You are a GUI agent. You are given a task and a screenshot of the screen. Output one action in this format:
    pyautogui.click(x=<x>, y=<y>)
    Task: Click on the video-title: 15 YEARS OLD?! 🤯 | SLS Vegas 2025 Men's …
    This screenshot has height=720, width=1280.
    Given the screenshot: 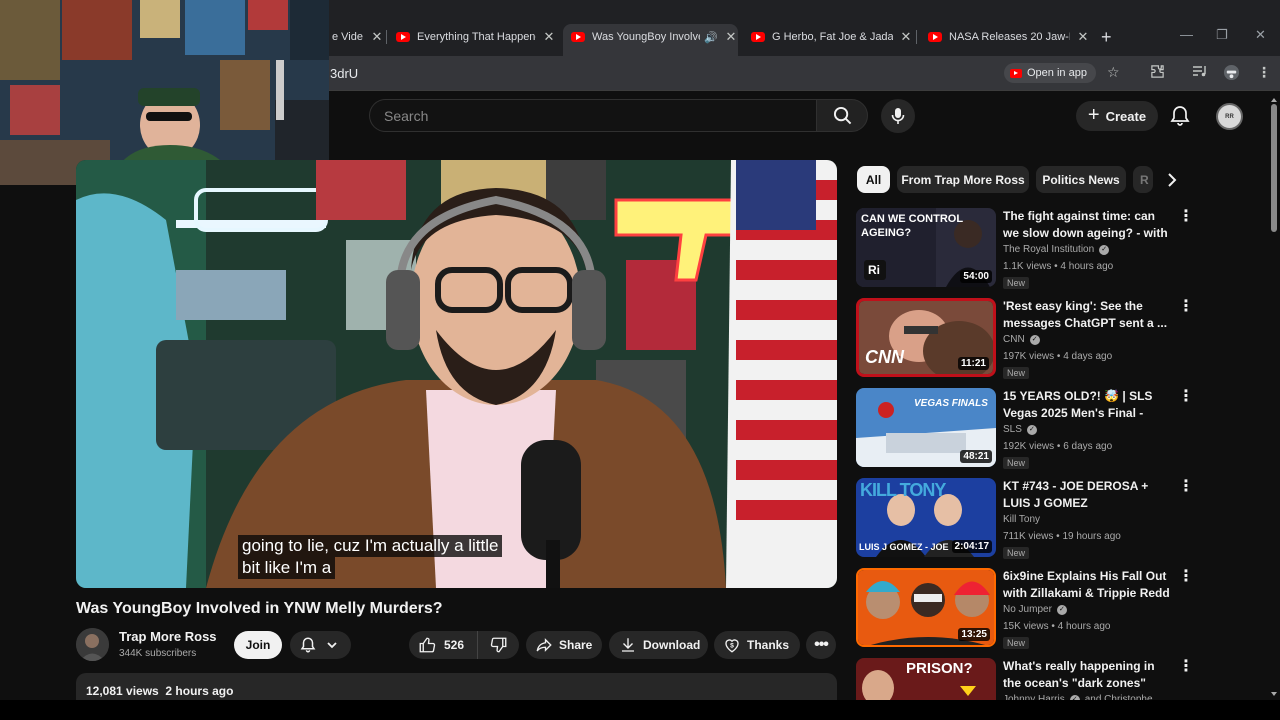 What is the action you would take?
    pyautogui.click(x=1088, y=405)
    